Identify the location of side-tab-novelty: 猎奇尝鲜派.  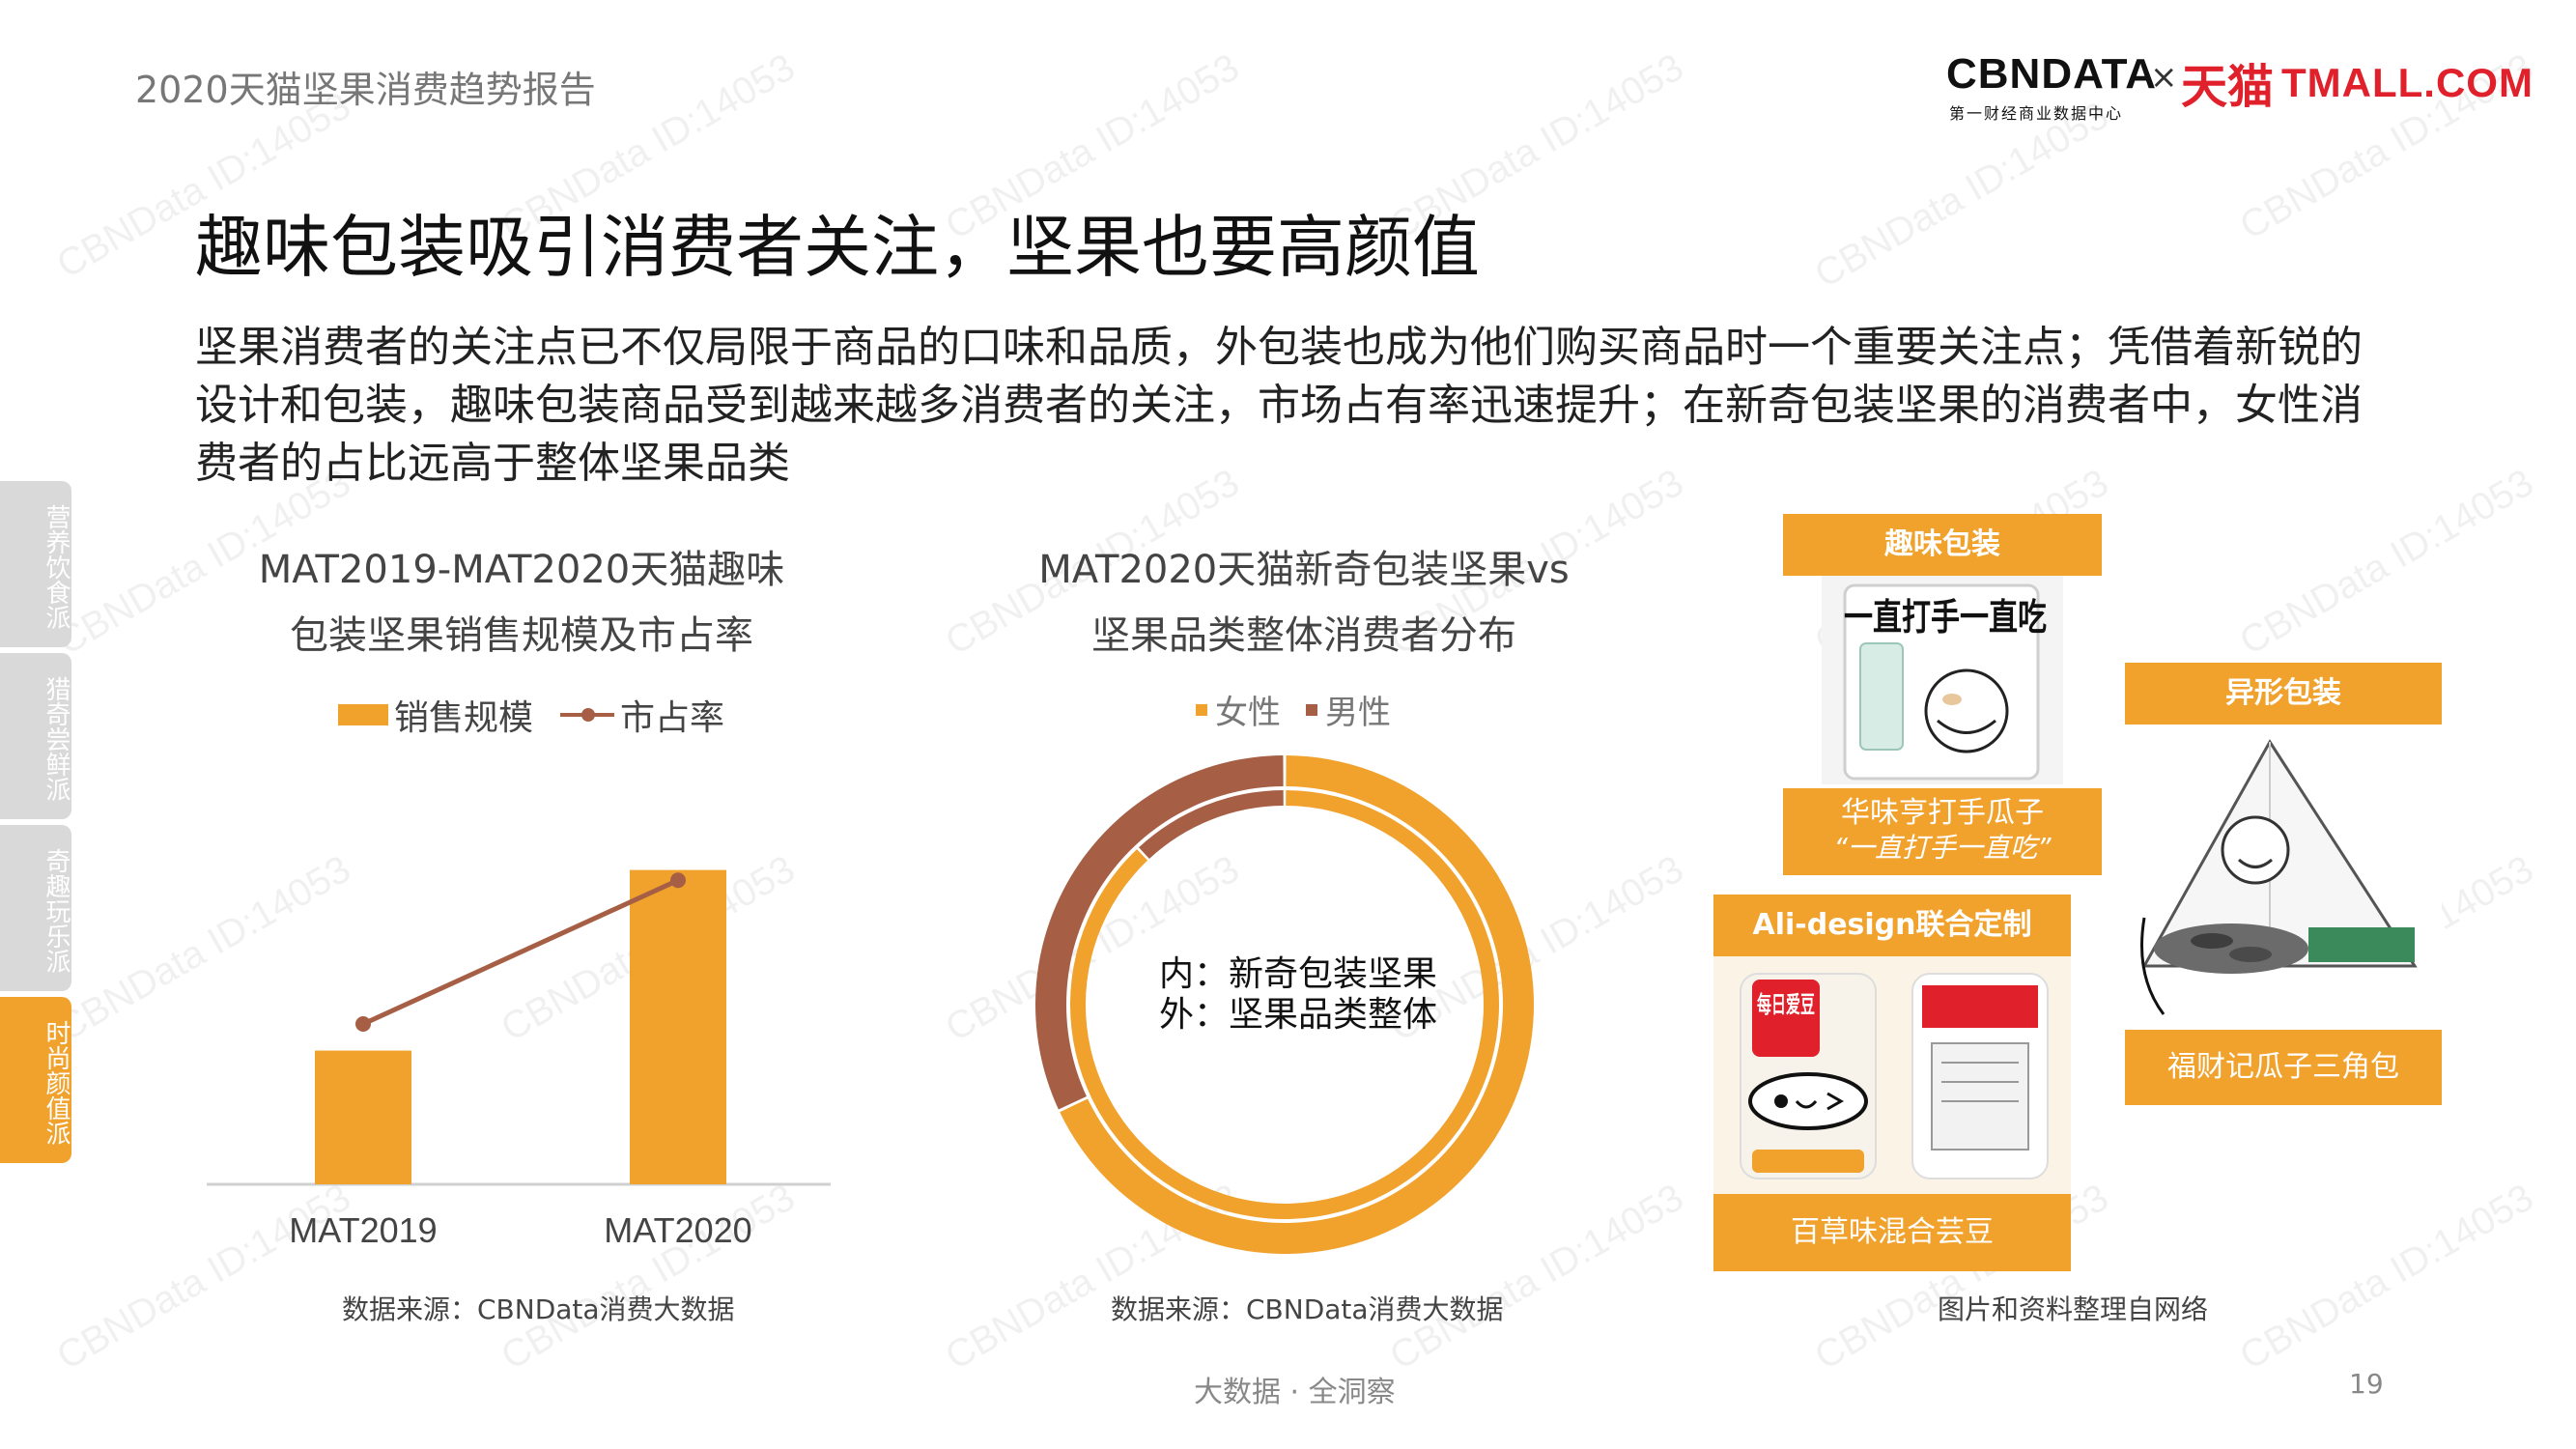
(35, 736).